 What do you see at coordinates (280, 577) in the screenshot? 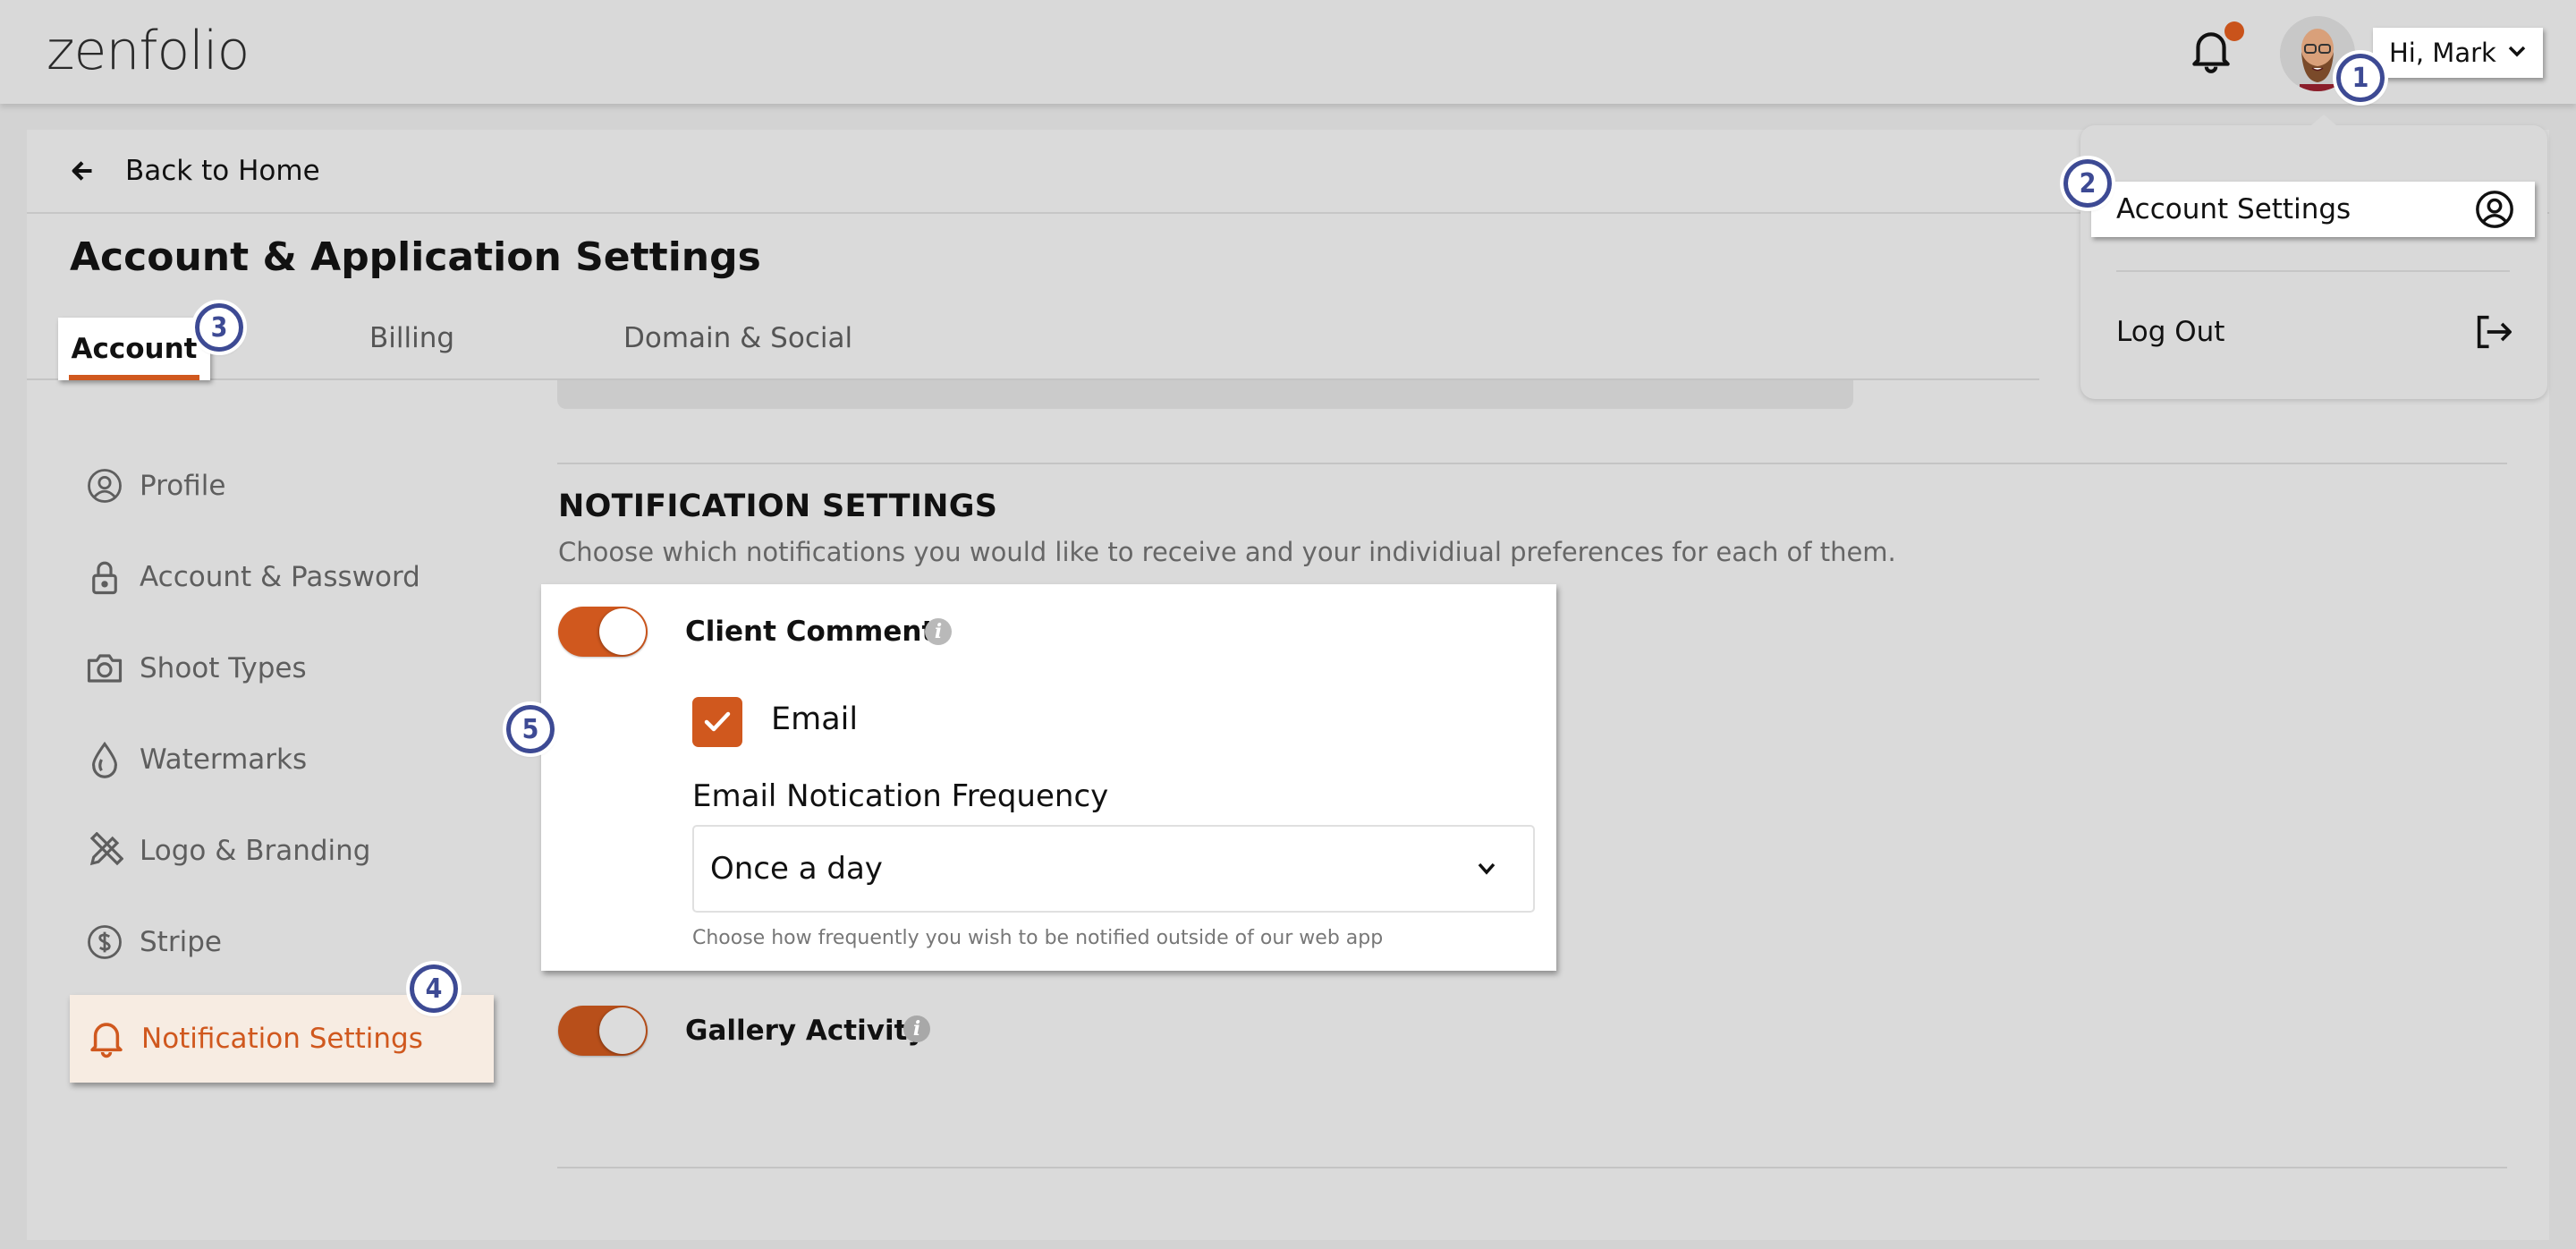
I see `sidebar-item-label: Account & Password` at bounding box center [280, 577].